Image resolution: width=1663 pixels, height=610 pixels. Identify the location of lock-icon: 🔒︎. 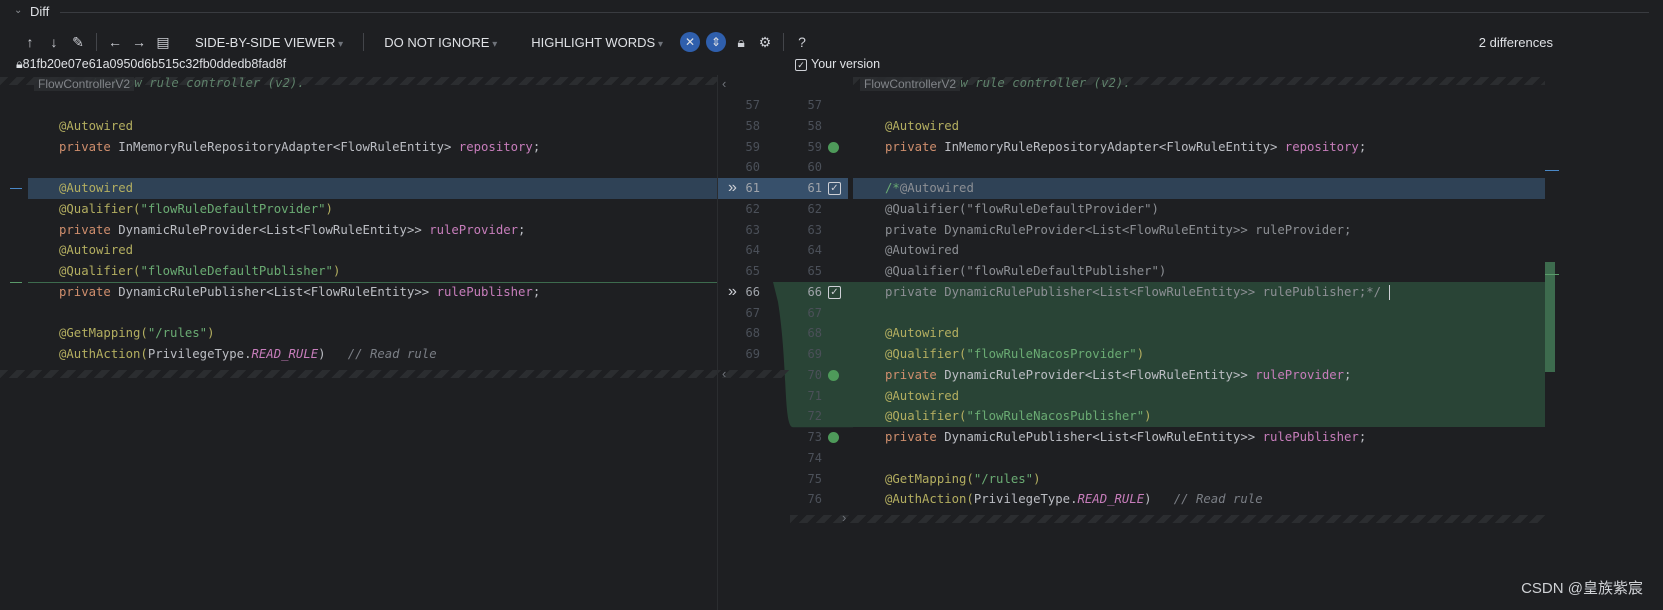
(741, 42).